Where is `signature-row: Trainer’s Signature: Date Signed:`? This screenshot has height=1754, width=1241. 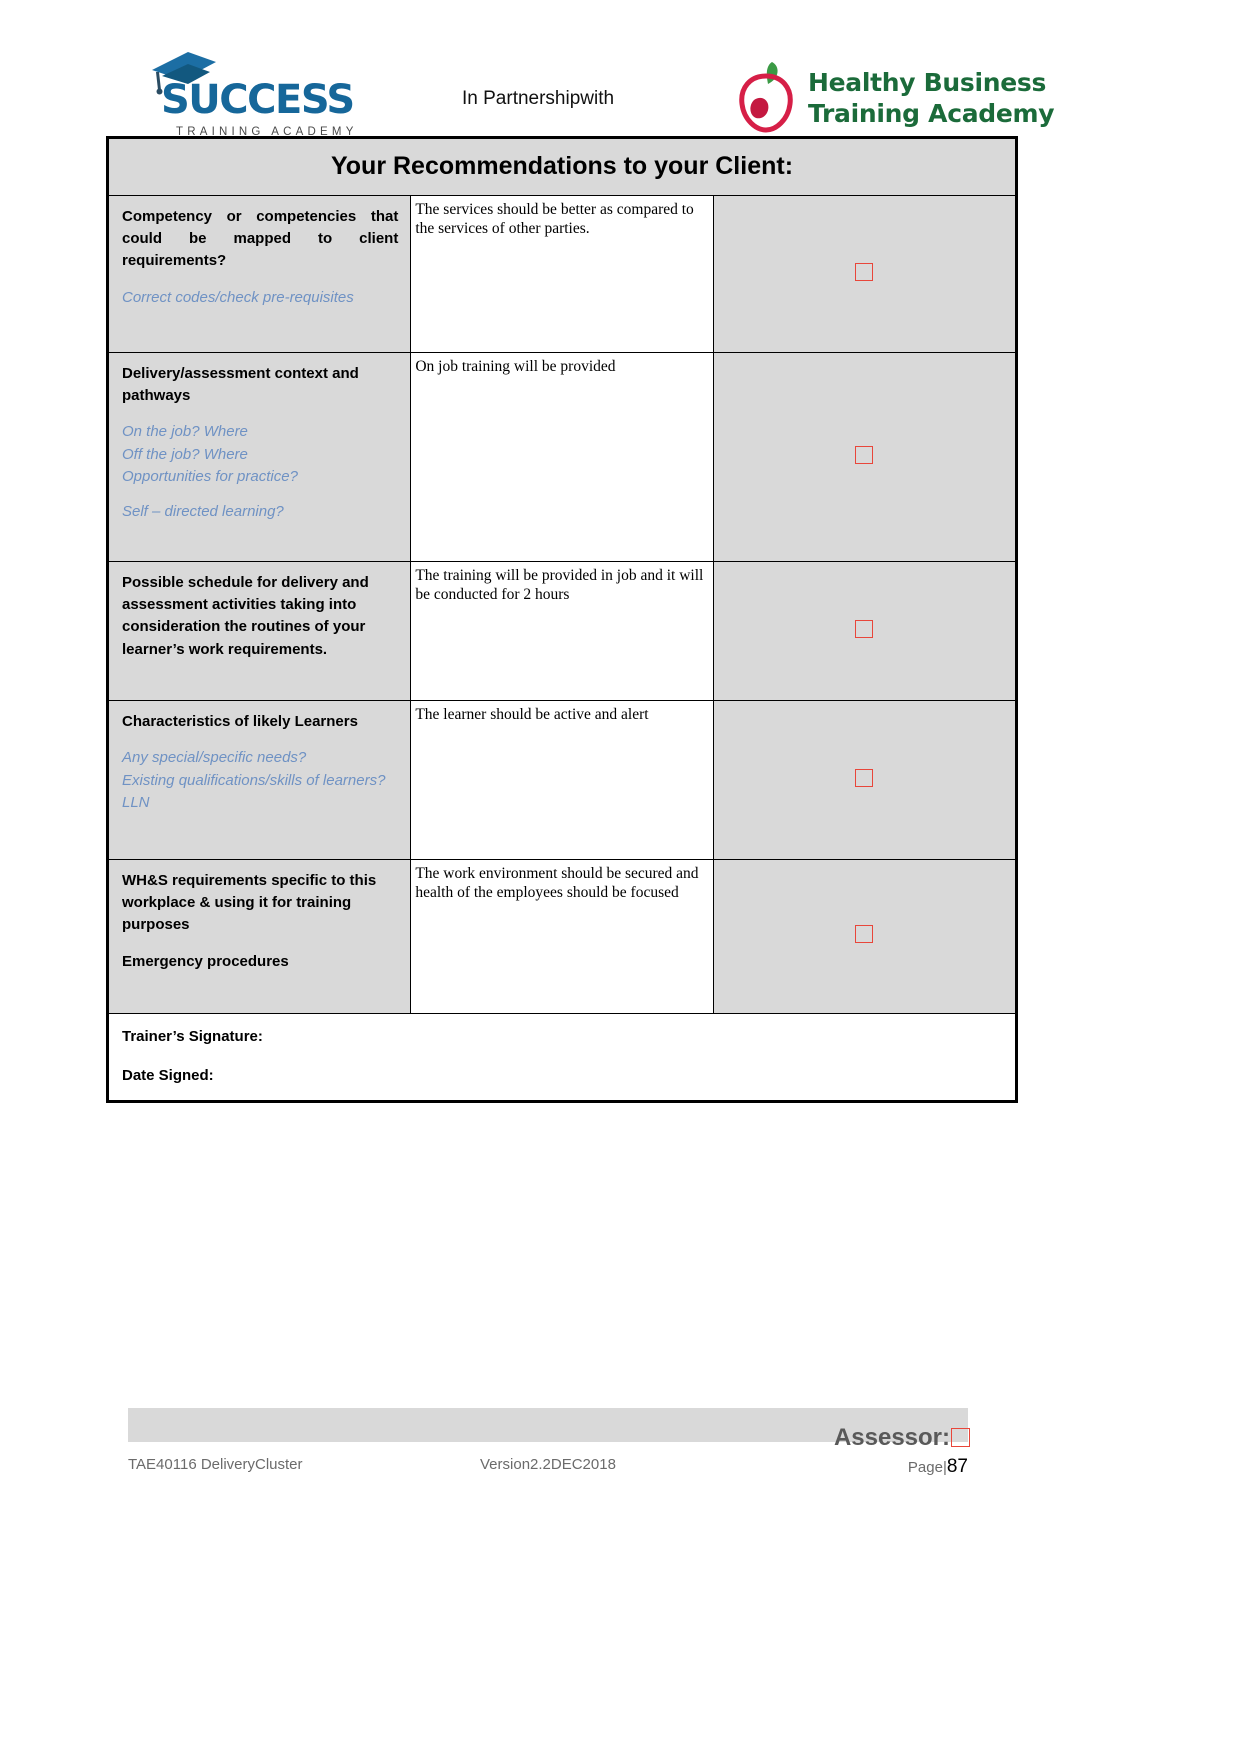
signature-row: Trainer’s Signature: Date Signed: is located at coordinates (562, 1057).